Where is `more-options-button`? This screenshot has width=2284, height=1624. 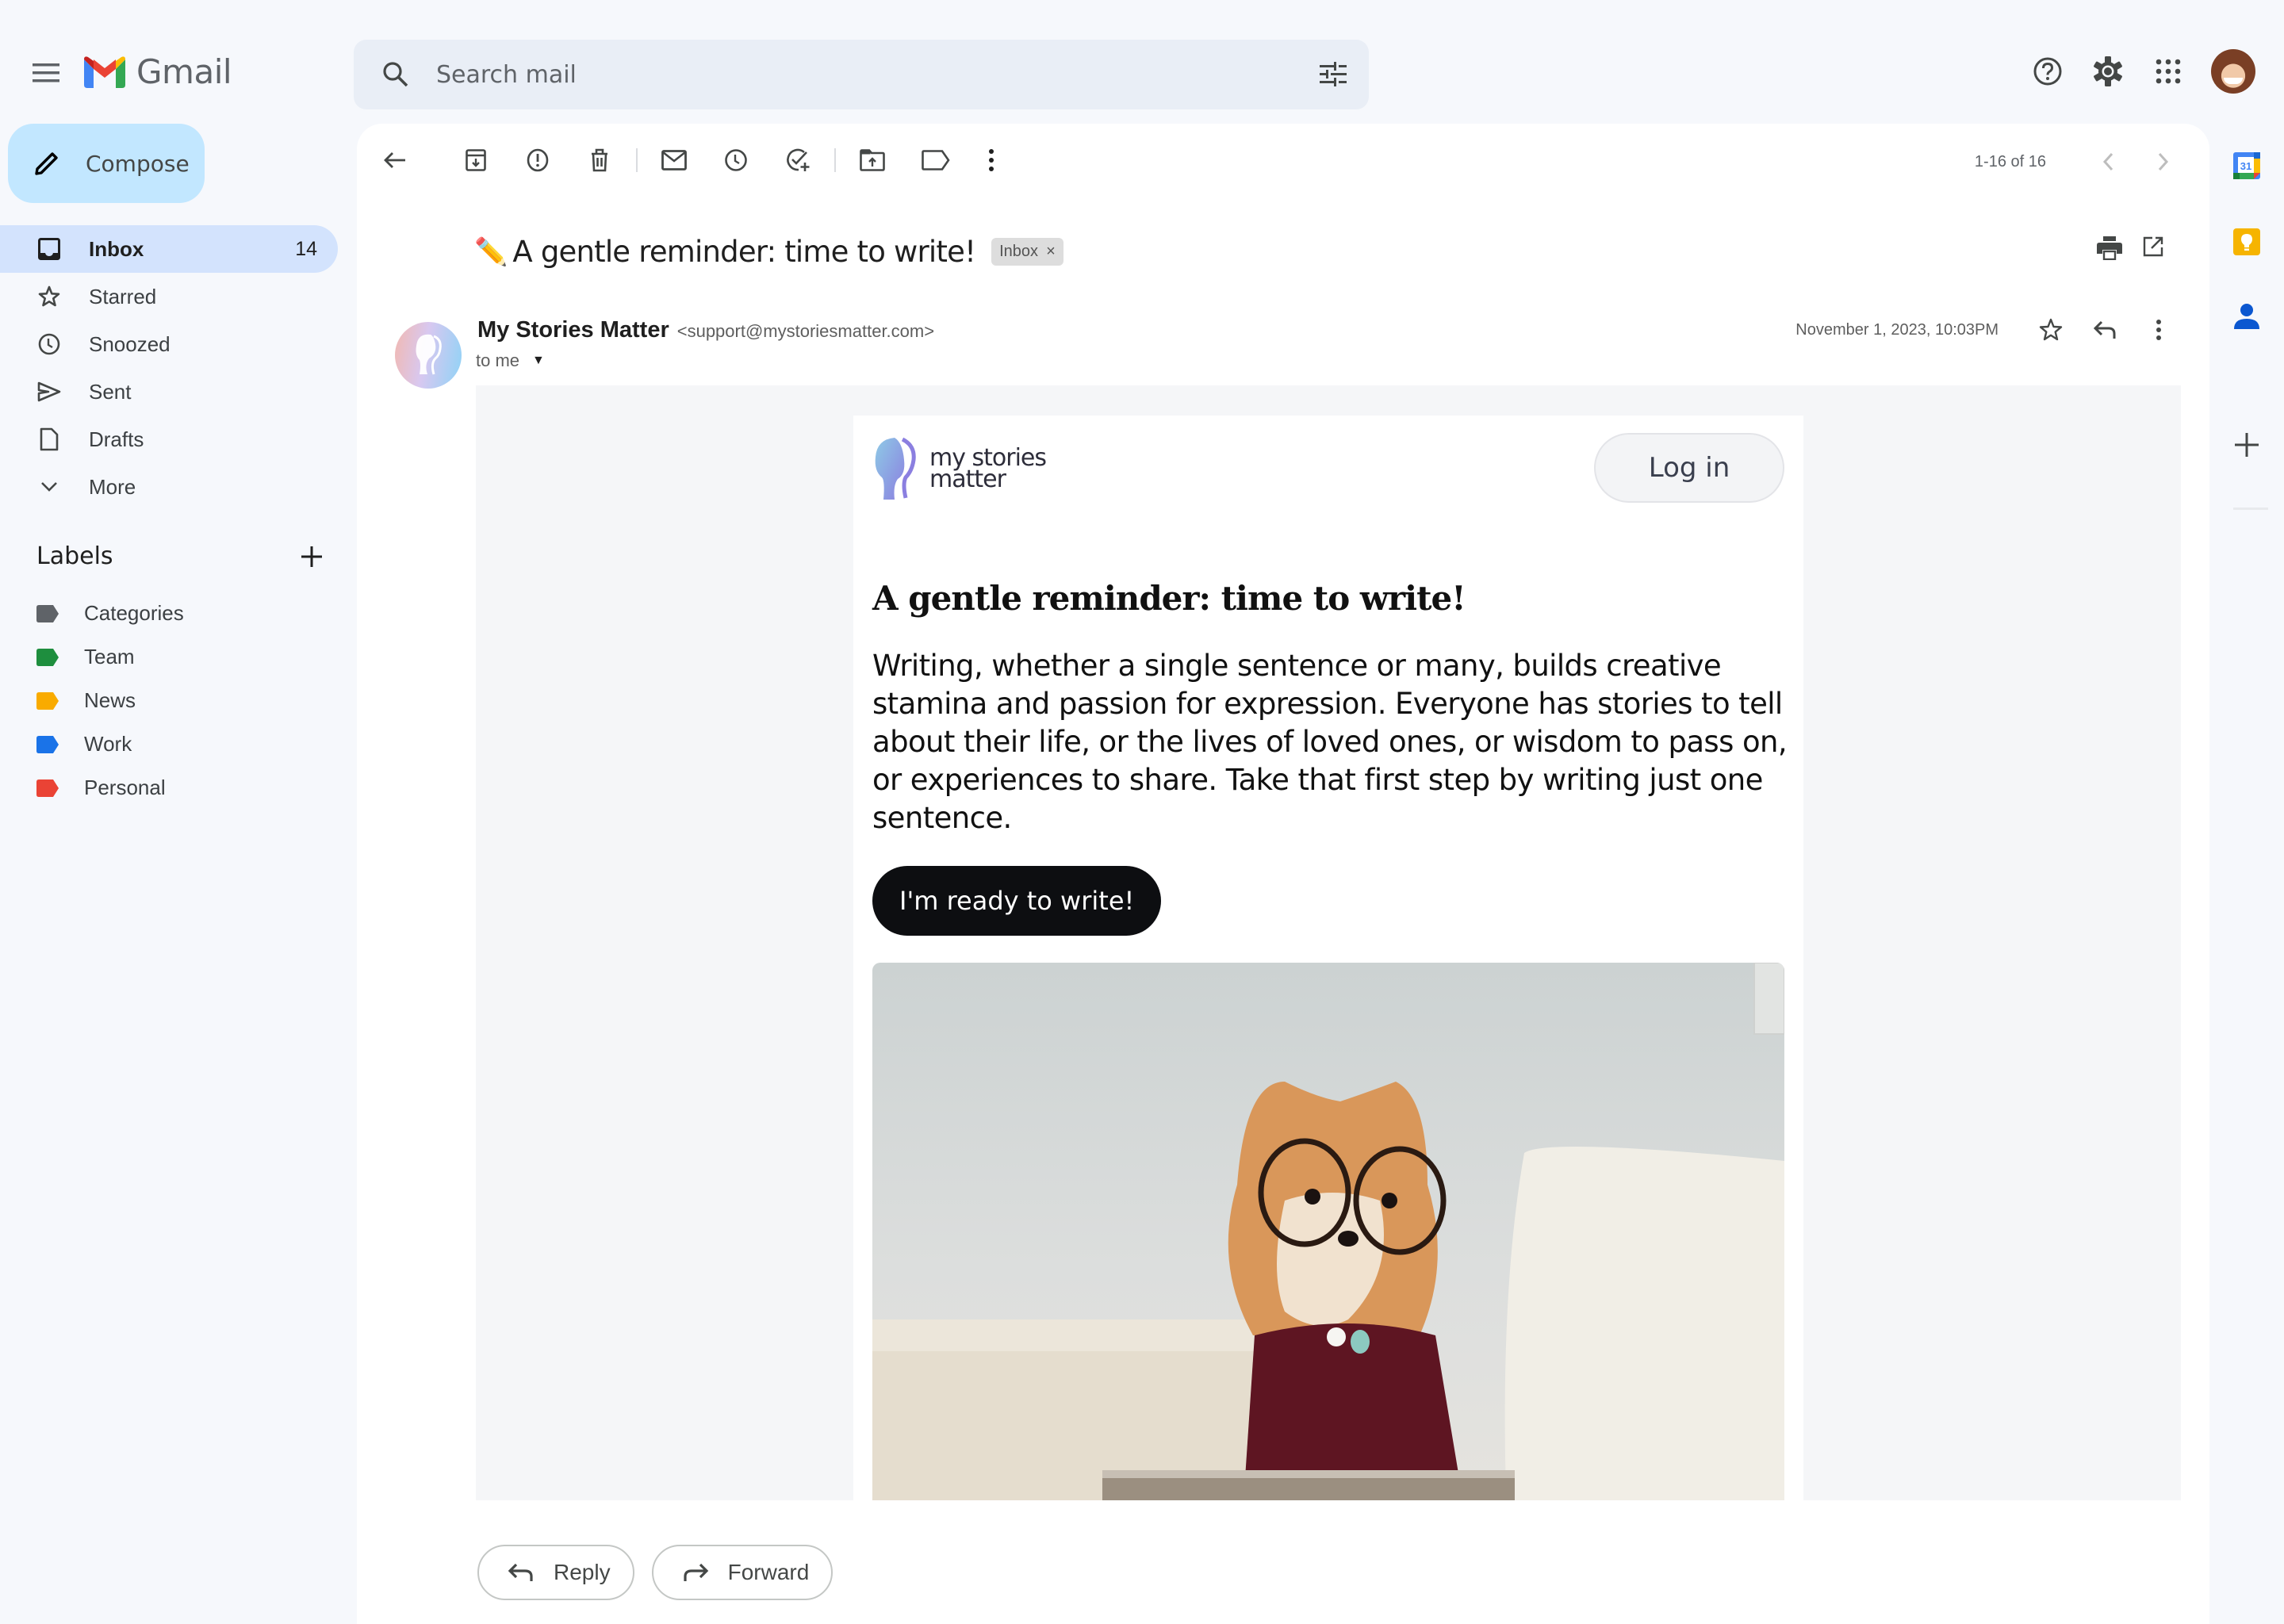
more-options-button is located at coordinates (991, 160).